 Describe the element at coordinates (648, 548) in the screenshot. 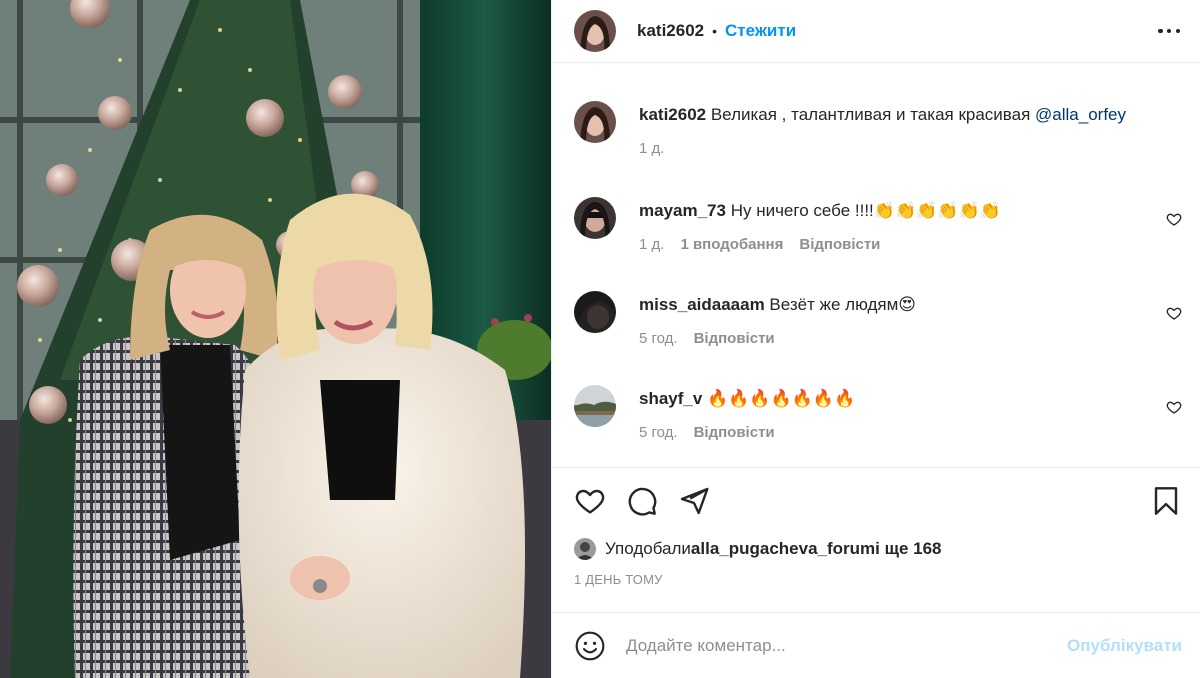

I see `likes-prefix: Уподобали` at that location.